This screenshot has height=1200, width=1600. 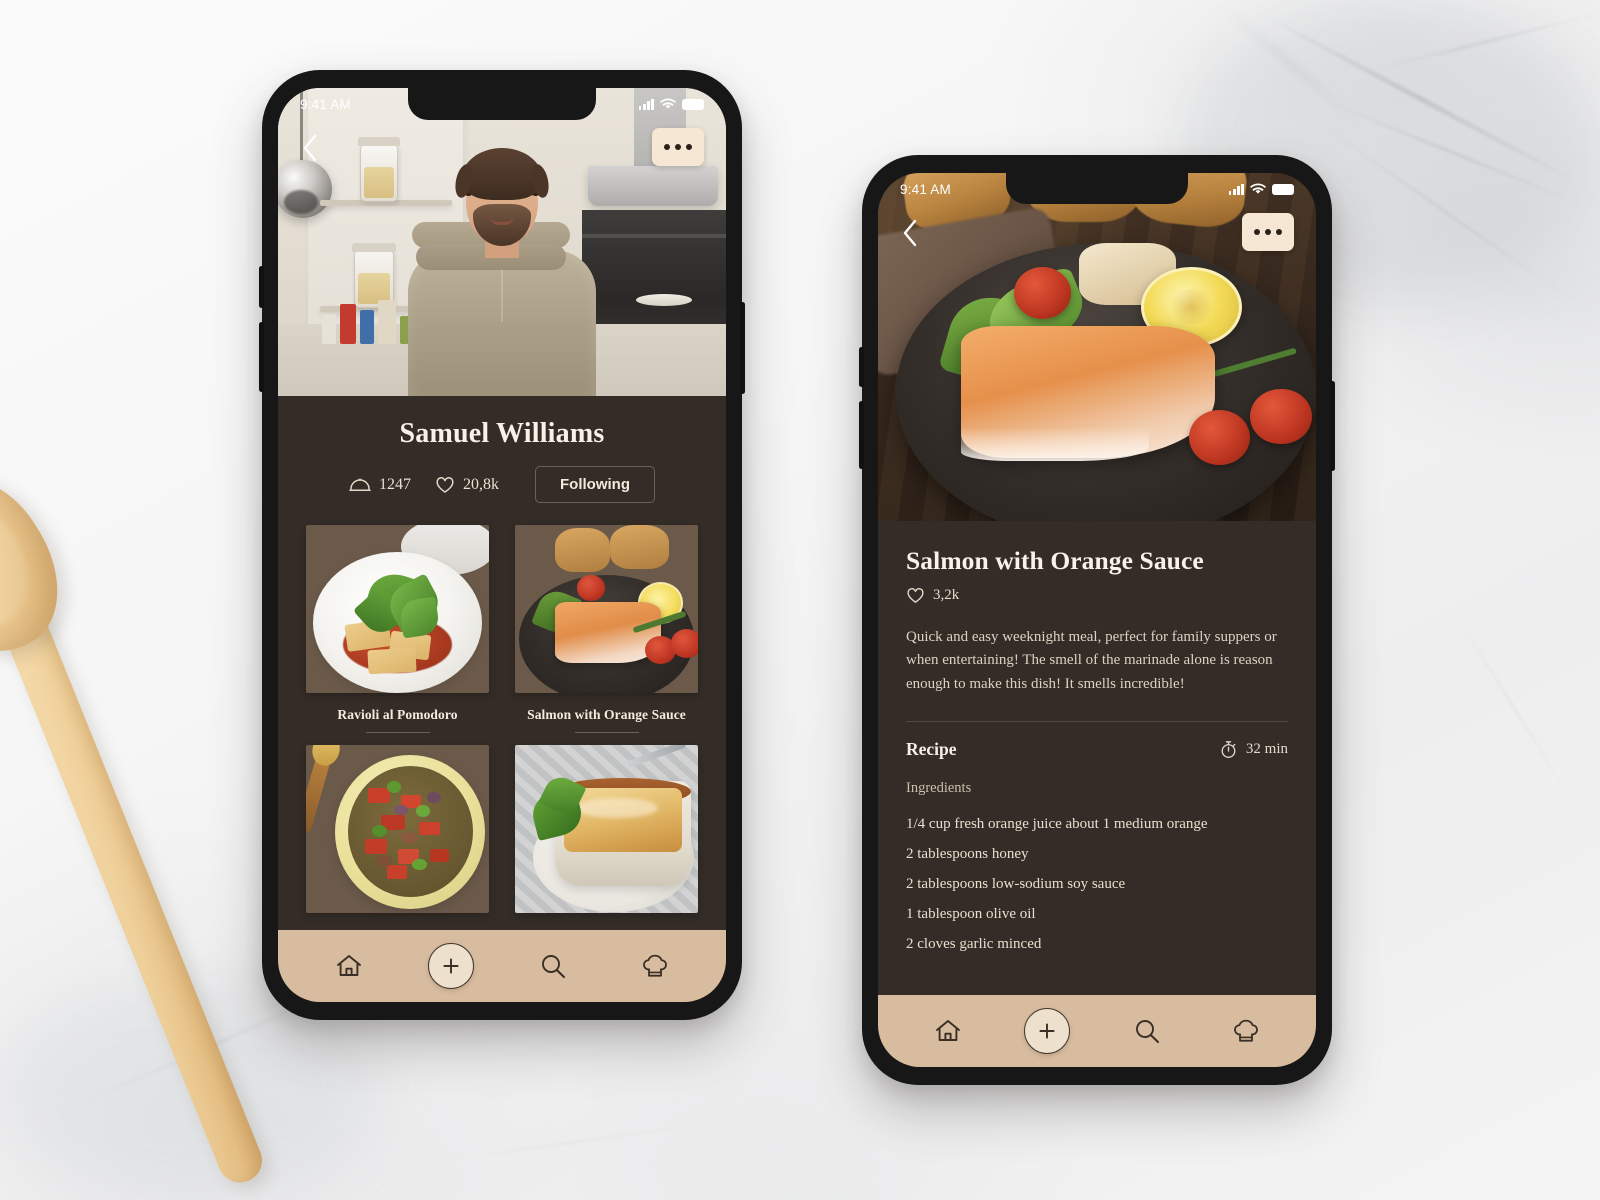 What do you see at coordinates (502, 966) in the screenshot?
I see `bottom-navigation` at bounding box center [502, 966].